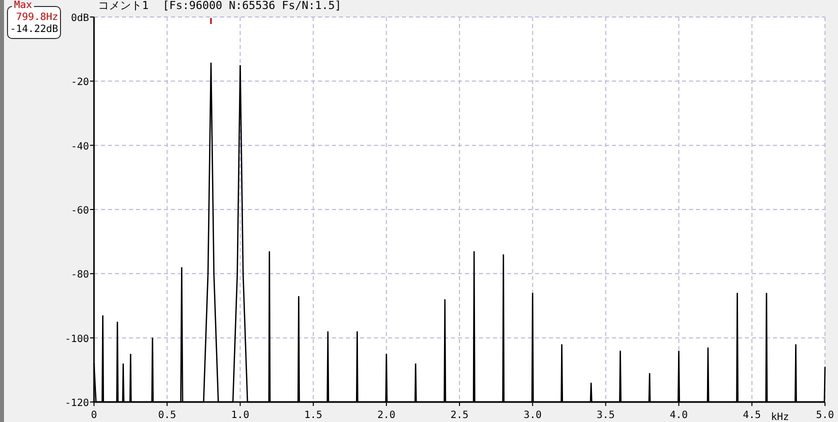 Image resolution: width=838 pixels, height=422 pixels. Describe the element at coordinates (167, 415) in the screenshot. I see `x-tick-label: 0.5` at that location.